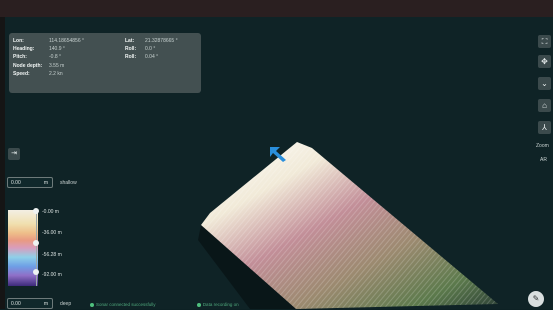  I want to click on telemetry-row: Speed: 2.2 kn, so click(107, 74).